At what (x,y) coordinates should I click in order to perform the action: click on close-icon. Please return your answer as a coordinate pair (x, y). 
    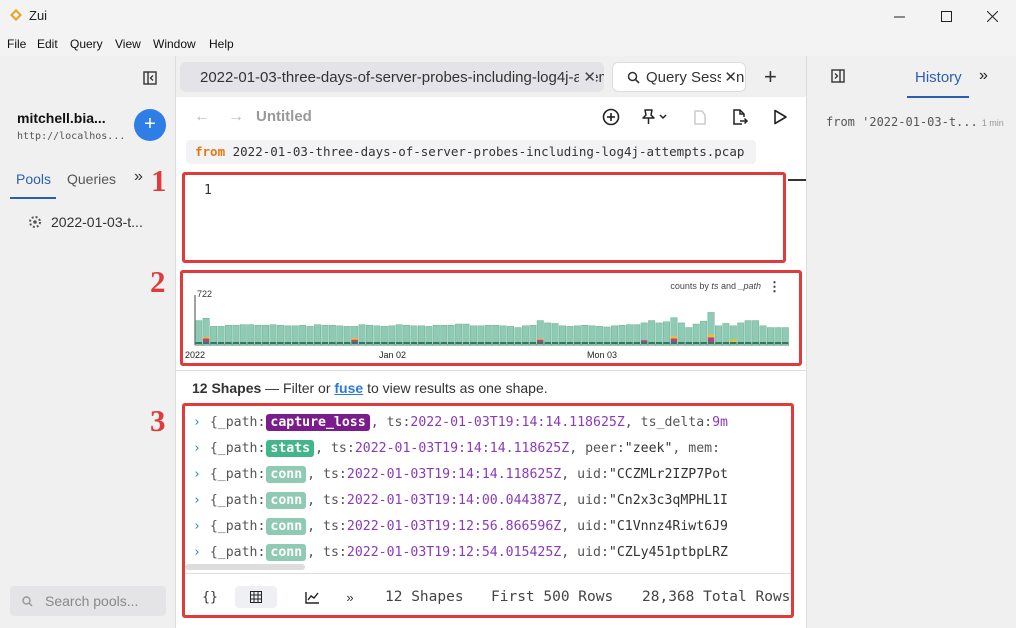
    Looking at the image, I should click on (992, 16).